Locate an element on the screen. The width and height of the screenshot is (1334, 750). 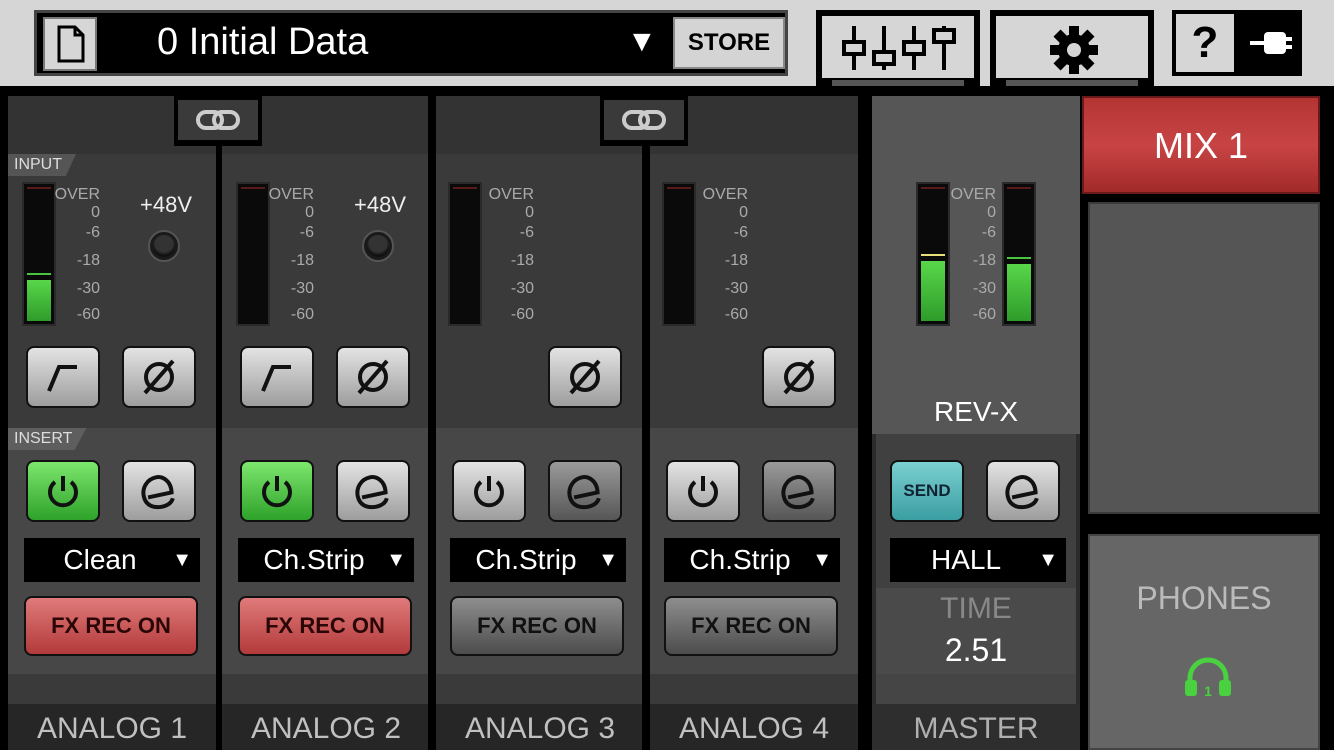
mixer-view-button is located at coordinates (898, 48).